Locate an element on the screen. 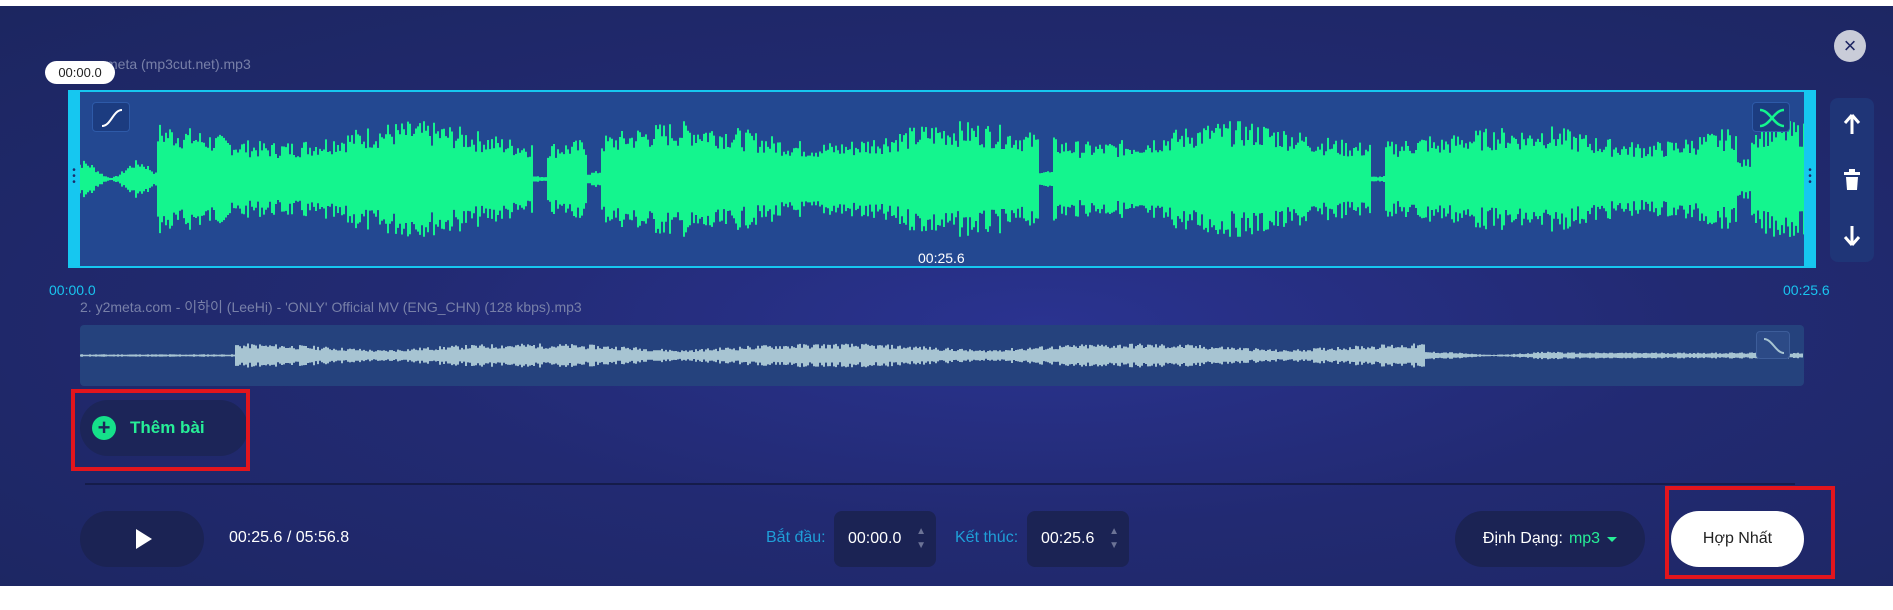 Image resolution: width=1893 pixels, height=610 pixels. end-label: Kết thúc: is located at coordinates (987, 537).